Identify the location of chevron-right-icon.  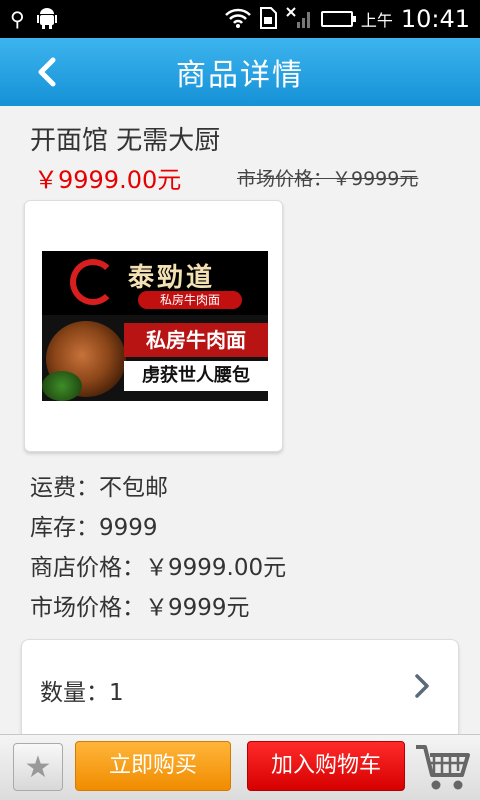
(422, 689).